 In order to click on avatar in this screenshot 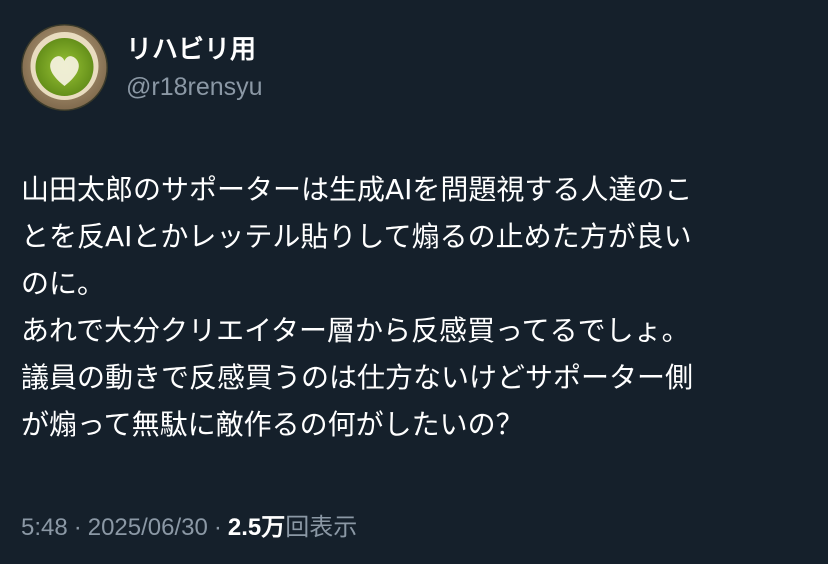, I will do `click(64, 67)`.